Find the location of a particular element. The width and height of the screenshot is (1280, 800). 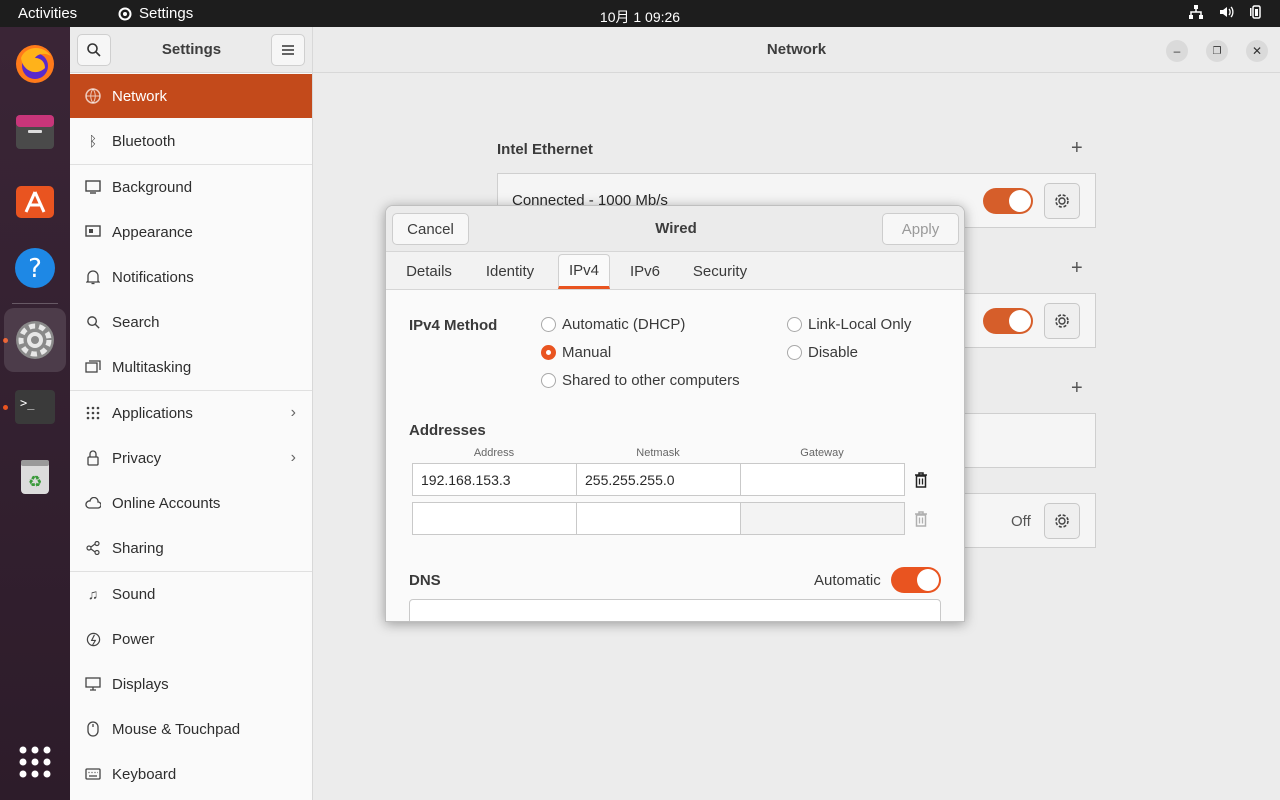

method-automatic-radio: Automatic (DHCP) is located at coordinates (613, 324).